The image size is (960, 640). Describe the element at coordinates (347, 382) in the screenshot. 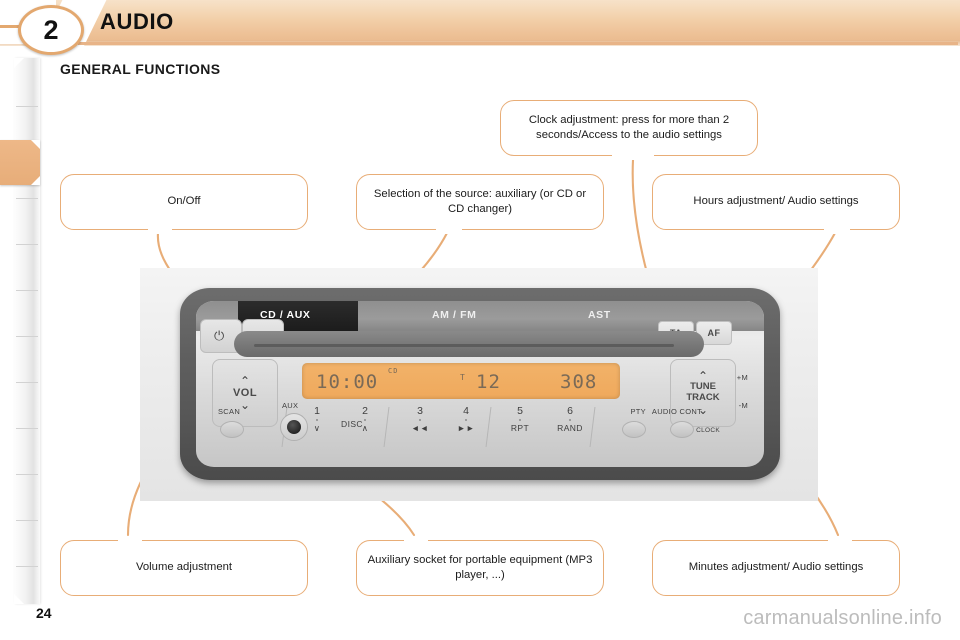

I see `lcd-time: 10:00` at that location.